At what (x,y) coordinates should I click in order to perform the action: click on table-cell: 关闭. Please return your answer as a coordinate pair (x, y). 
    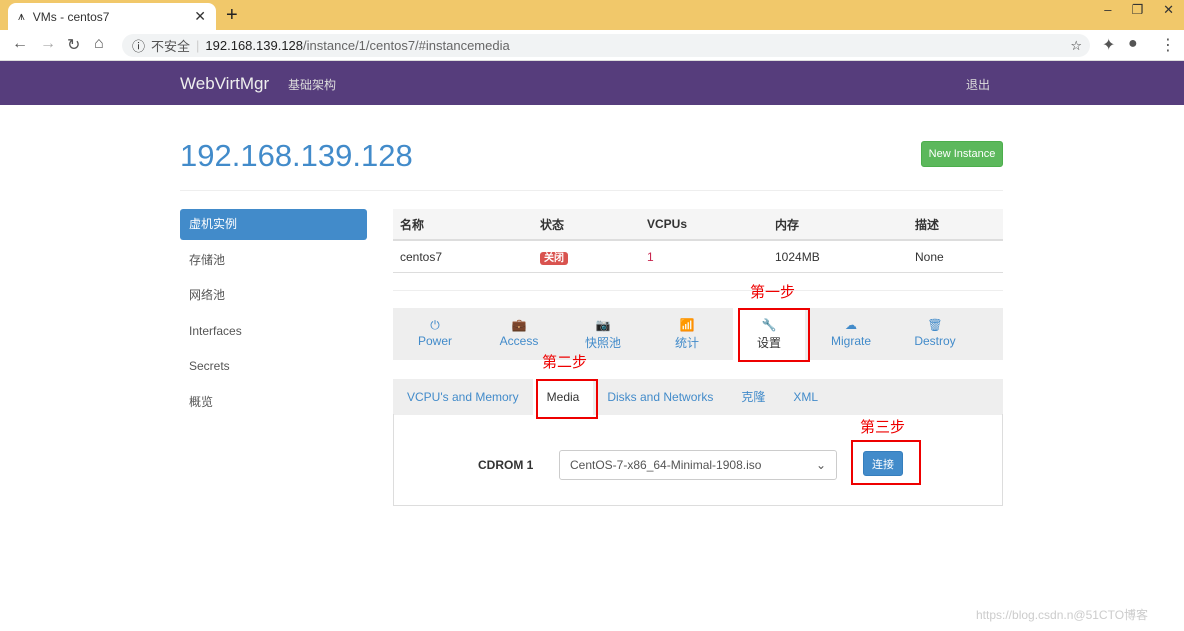
    Looking at the image, I should click on (586, 257).